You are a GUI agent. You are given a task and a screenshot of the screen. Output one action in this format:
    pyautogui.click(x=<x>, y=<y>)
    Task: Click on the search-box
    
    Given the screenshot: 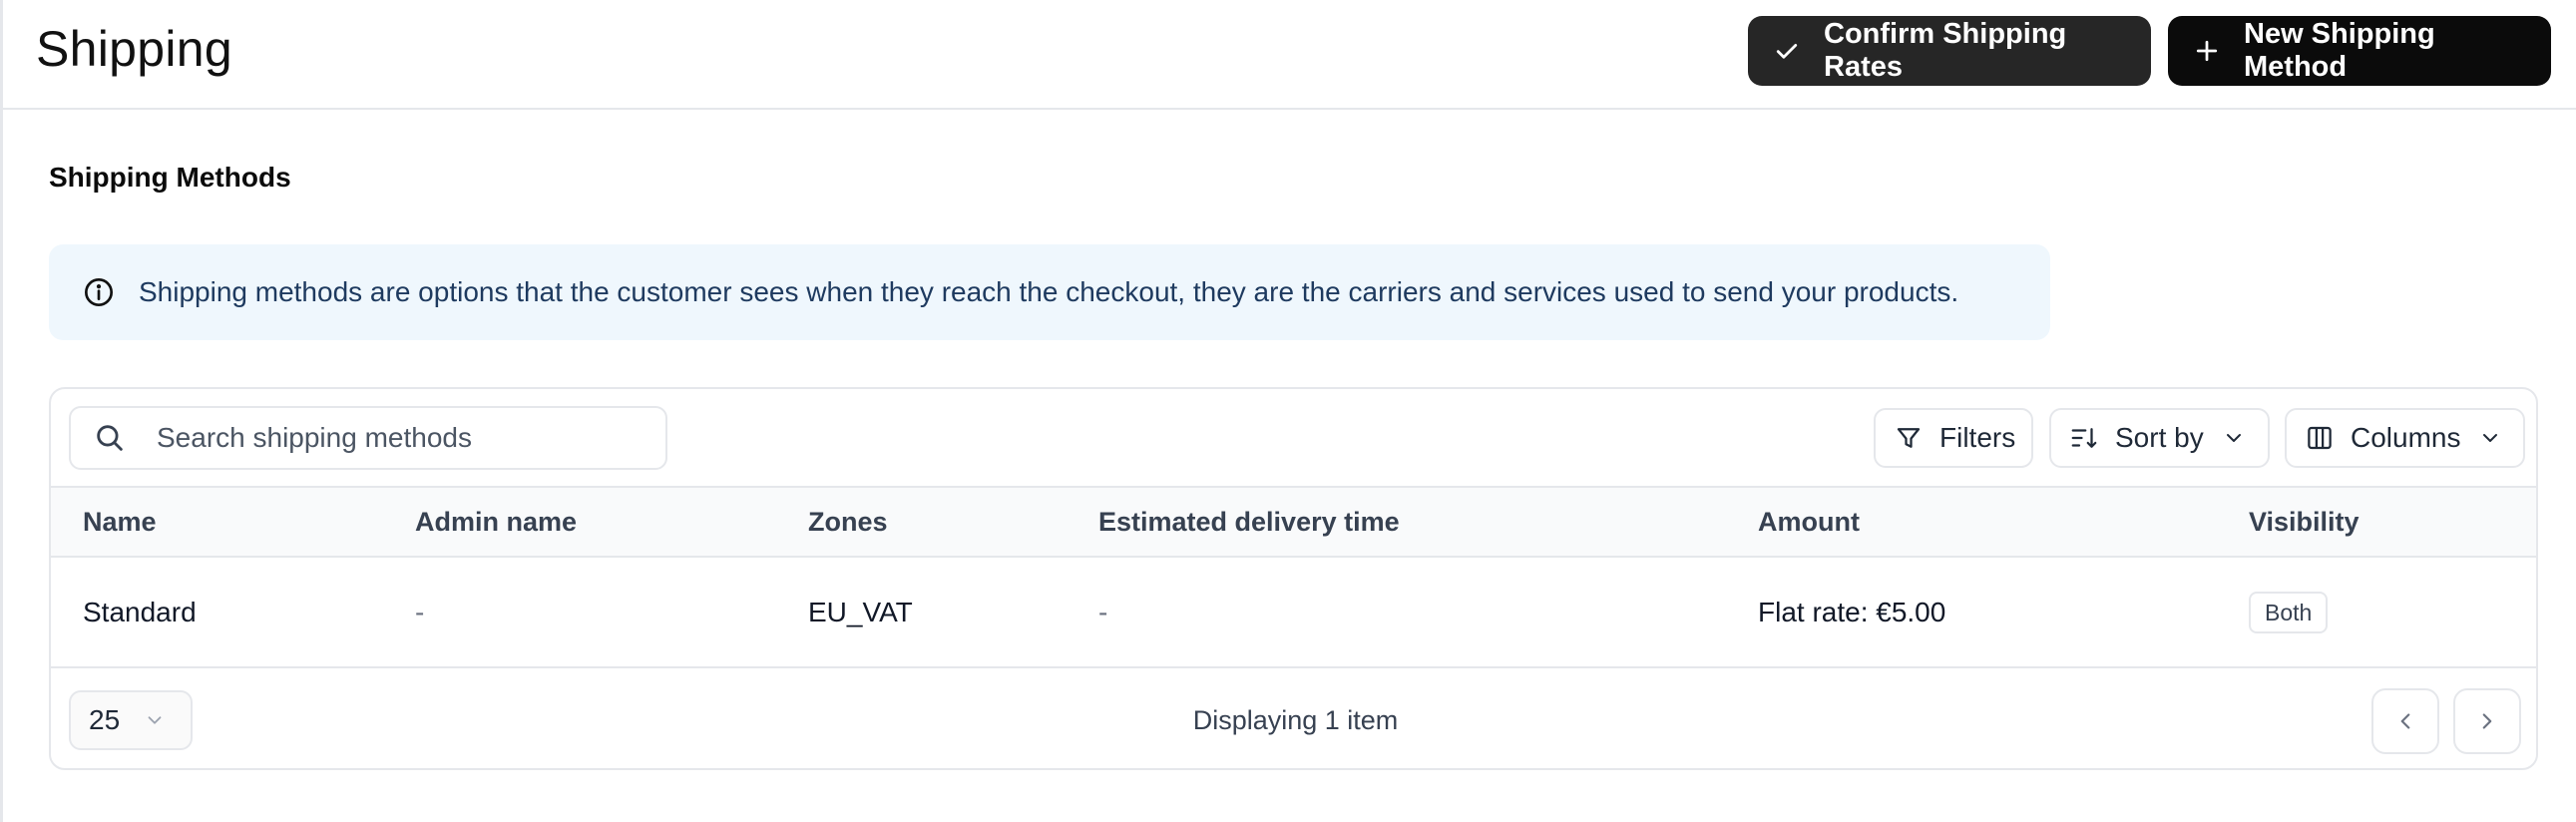 What is the action you would take?
    pyautogui.click(x=368, y=438)
    